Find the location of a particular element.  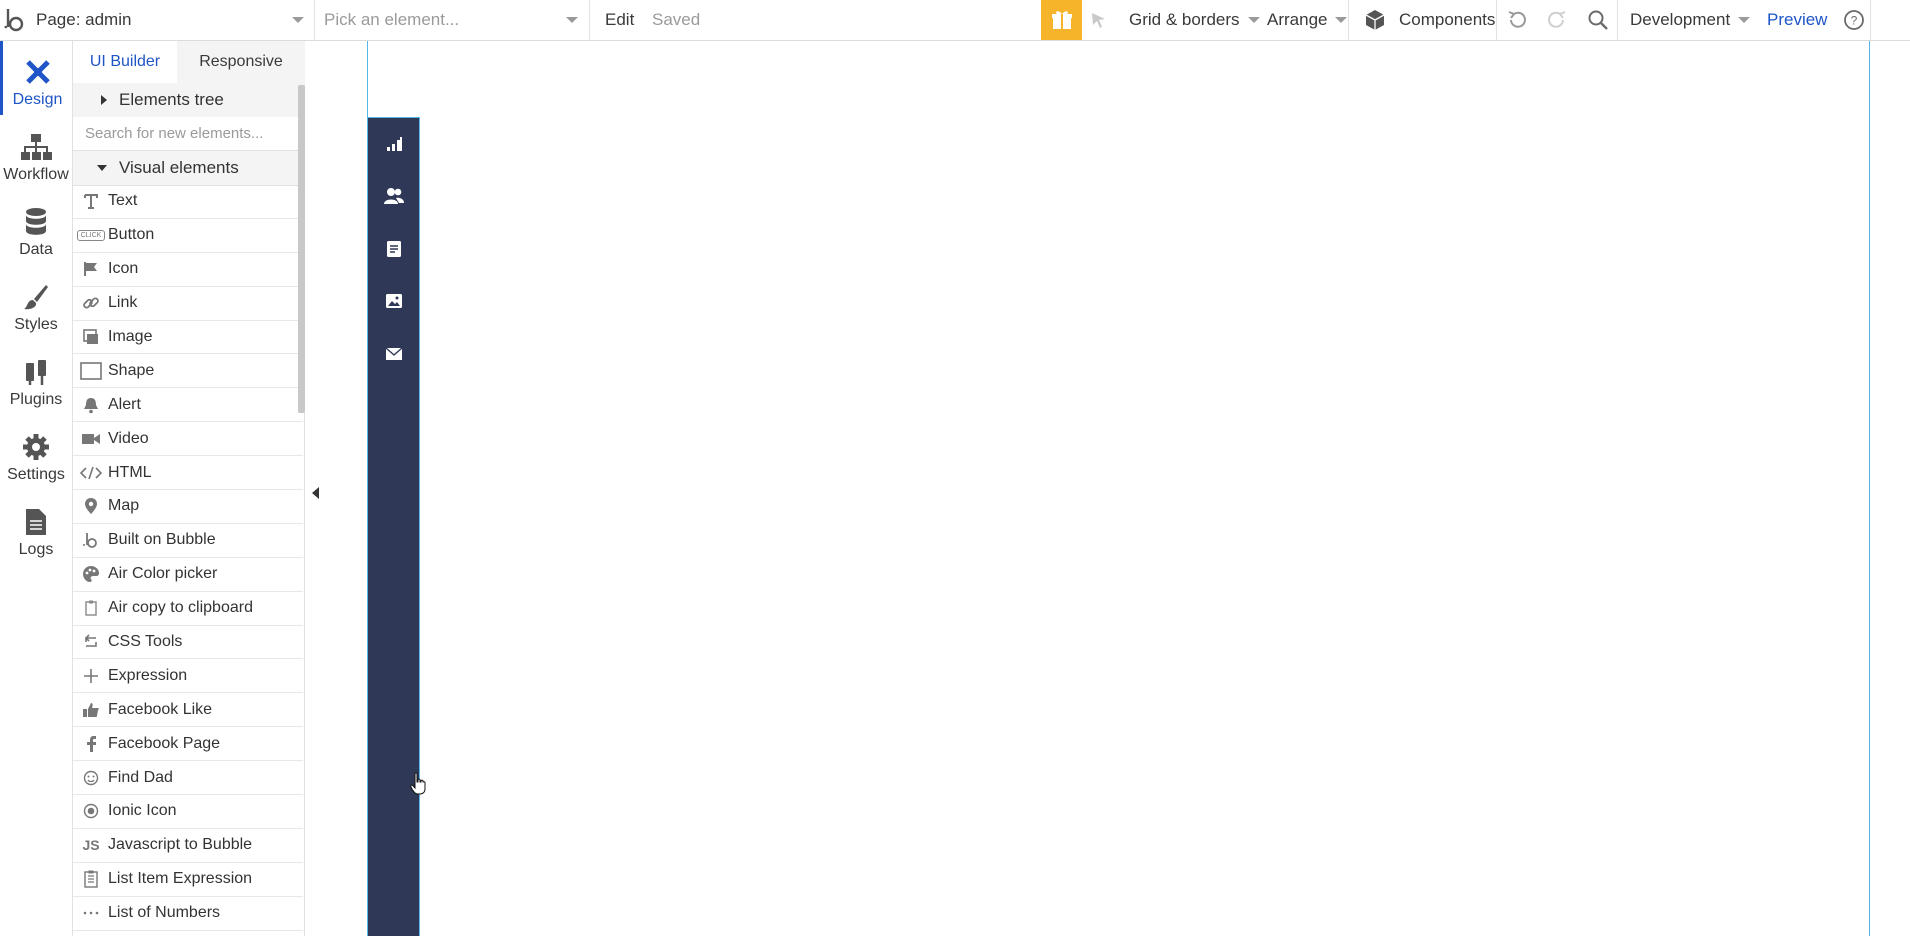

collapse-panel-button is located at coordinates (316, 493).